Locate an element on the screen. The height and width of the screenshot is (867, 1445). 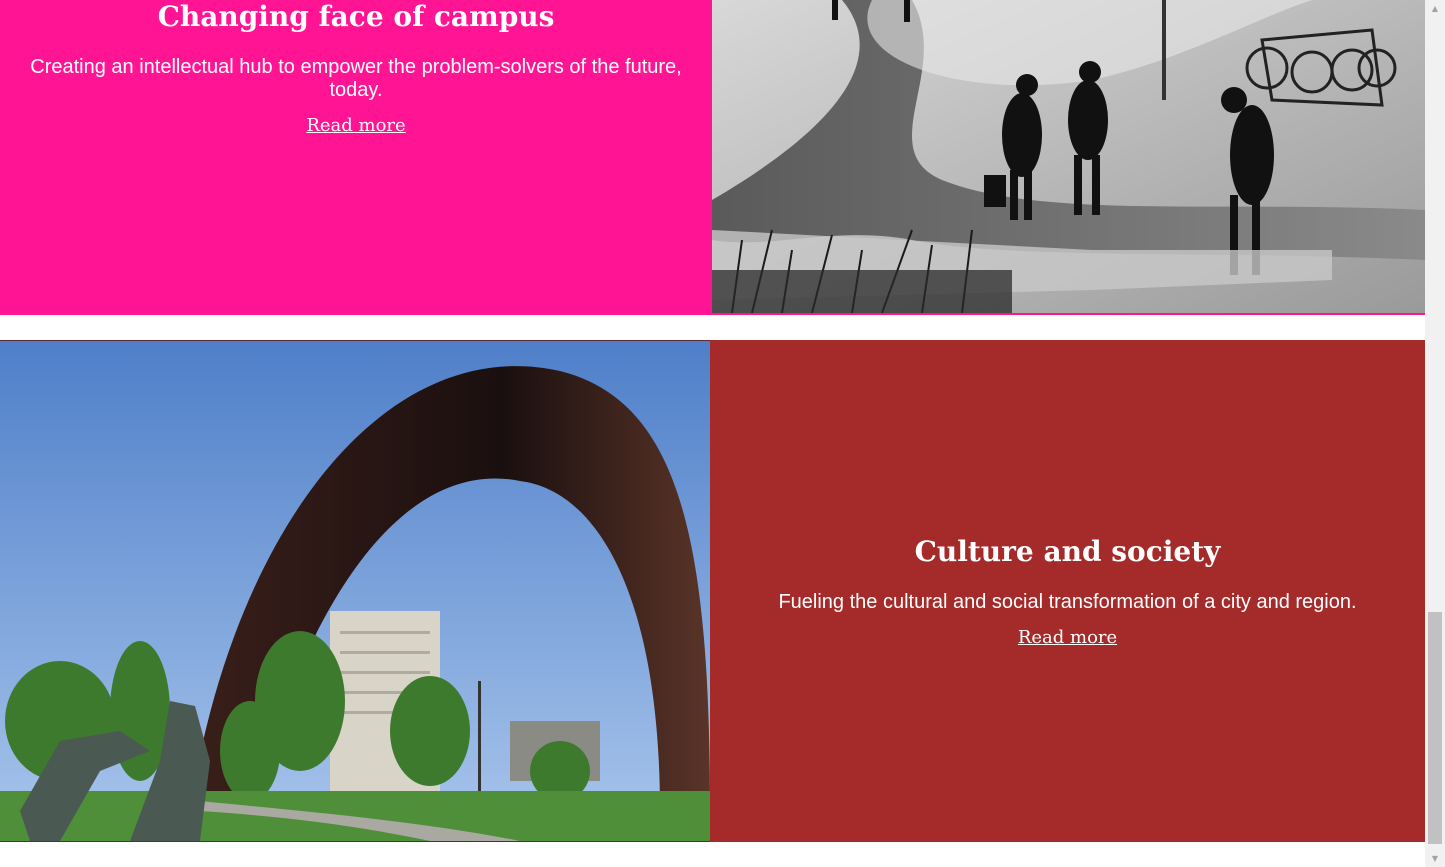
section-title: Changing face of campus is located at coordinates (356, 16).